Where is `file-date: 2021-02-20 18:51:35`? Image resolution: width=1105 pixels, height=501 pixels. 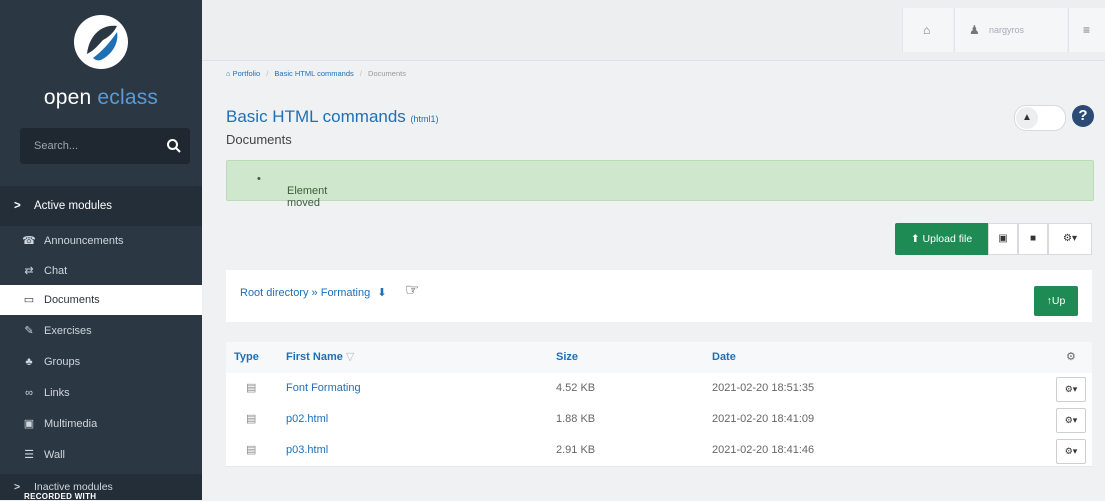
file-date: 2021-02-20 18:51:35 is located at coordinates (763, 388).